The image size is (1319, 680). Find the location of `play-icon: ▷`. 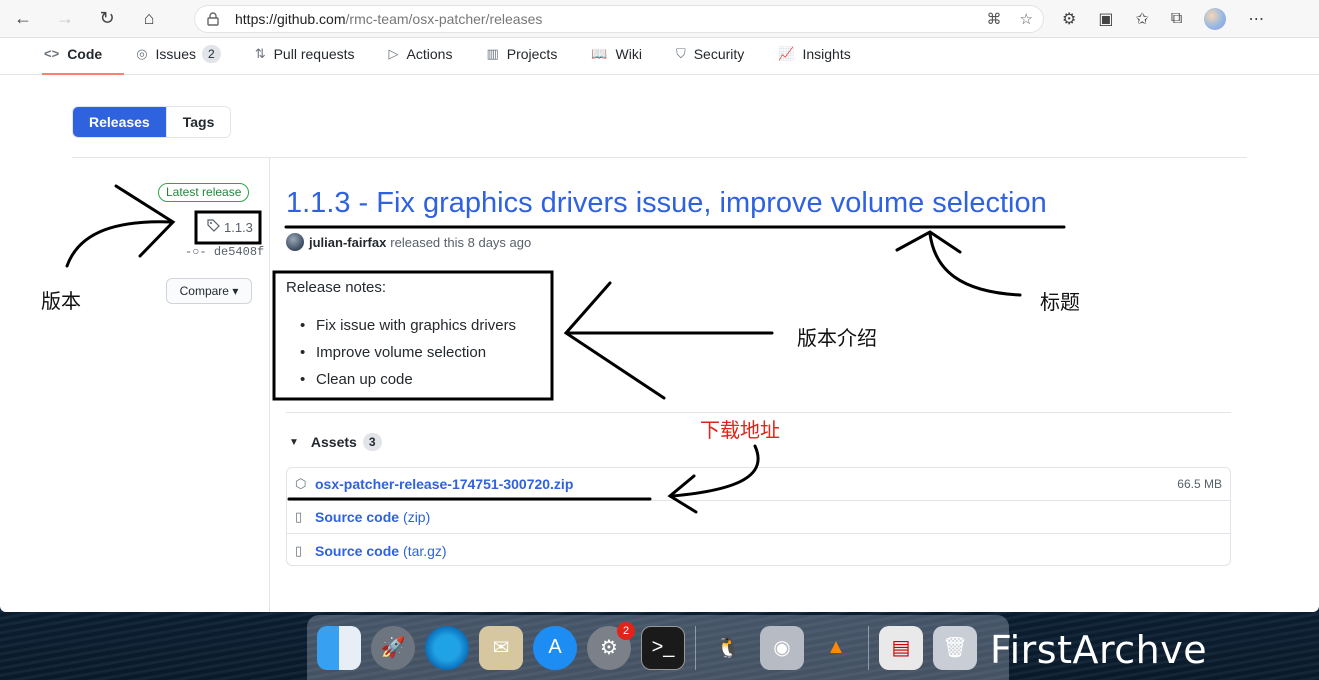

play-icon: ▷ is located at coordinates (393, 53).